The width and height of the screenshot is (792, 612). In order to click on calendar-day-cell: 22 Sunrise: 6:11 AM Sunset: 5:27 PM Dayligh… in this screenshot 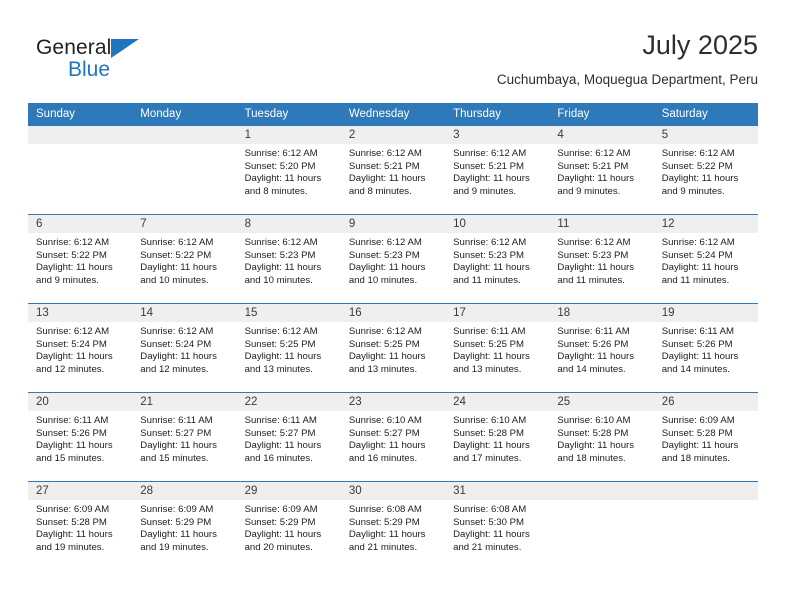, I will do `click(288, 437)`.